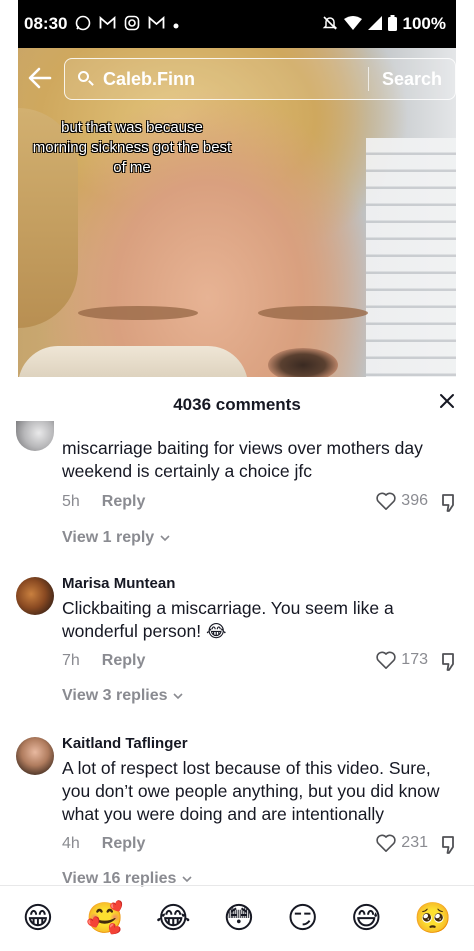 This screenshot has height=951, width=474. What do you see at coordinates (132, 24) in the screenshot?
I see `instagram-icon` at bounding box center [132, 24].